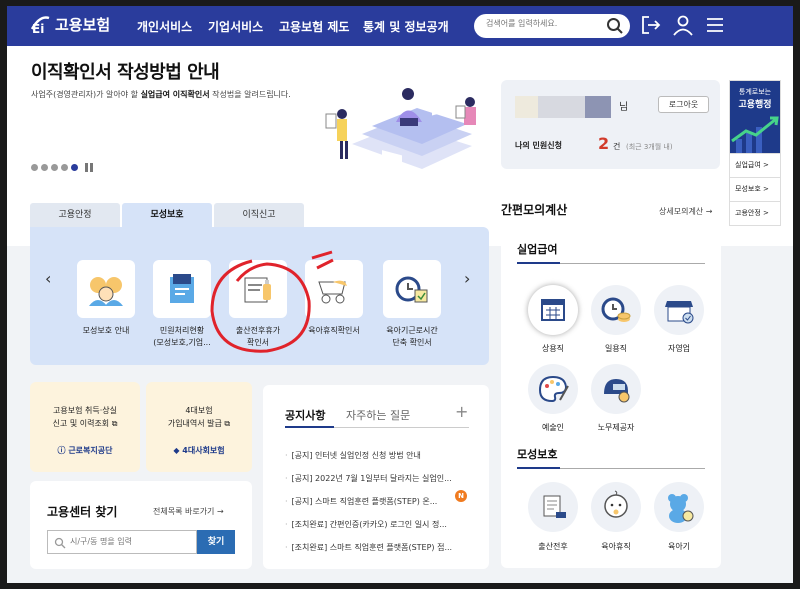 This screenshot has height=589, width=800. What do you see at coordinates (376, 455) in the screenshot?
I see `notice-item: [공지] 인터넷 실업인정 신청 방법 안내` at bounding box center [376, 455].